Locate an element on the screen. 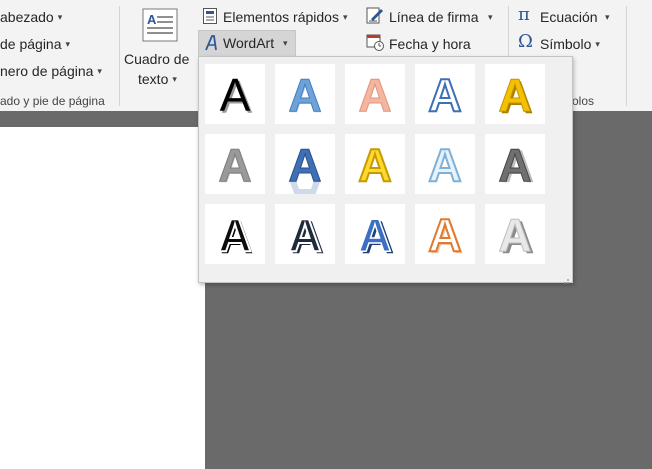 The image size is (652, 469). signature-line-dropdown: ▾ is located at coordinates (490, 18).